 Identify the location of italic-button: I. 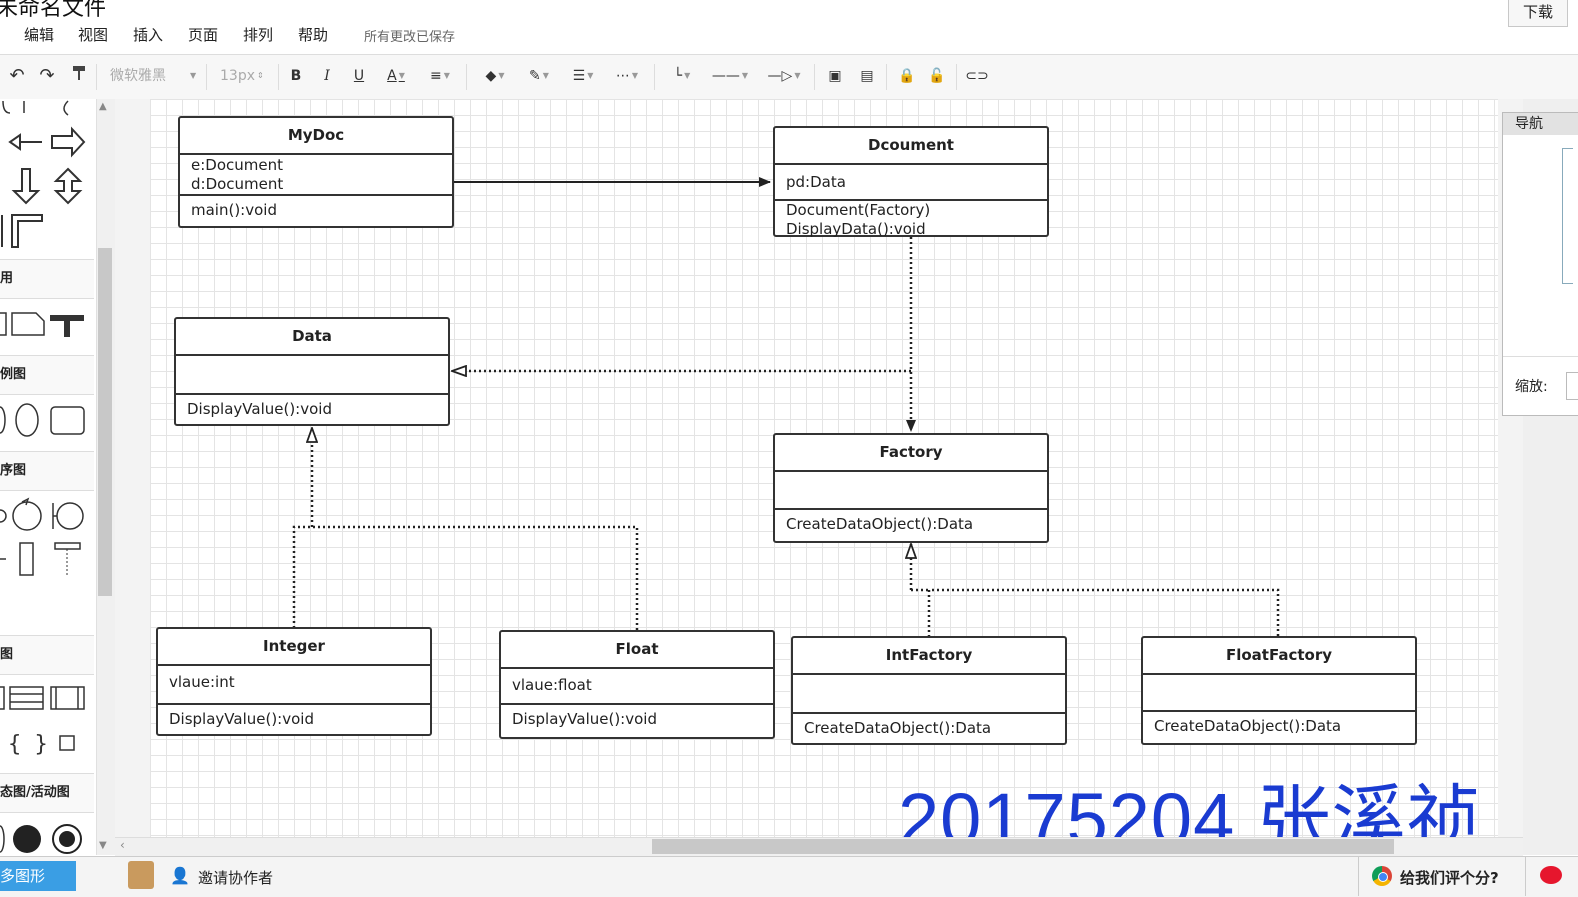
(327, 76).